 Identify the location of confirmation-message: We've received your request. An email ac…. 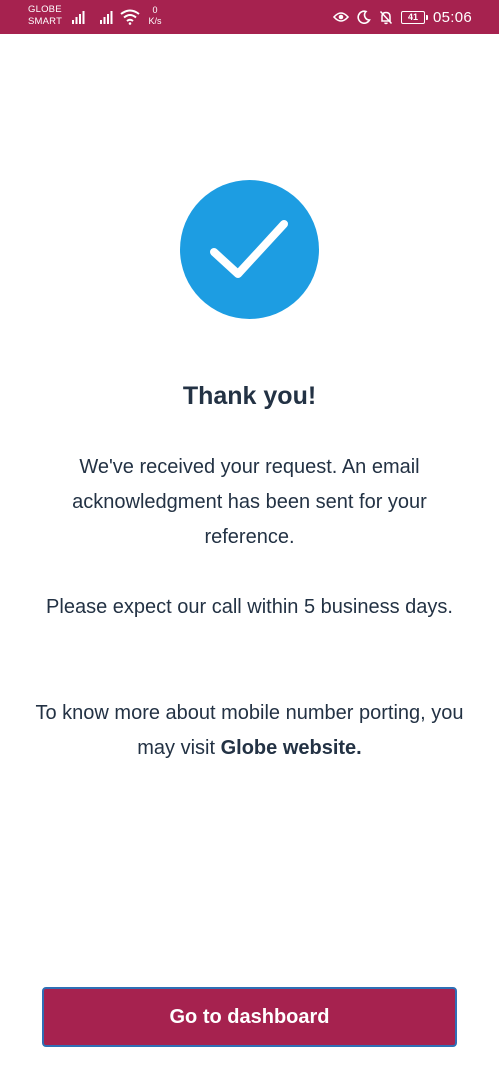
(249, 502).